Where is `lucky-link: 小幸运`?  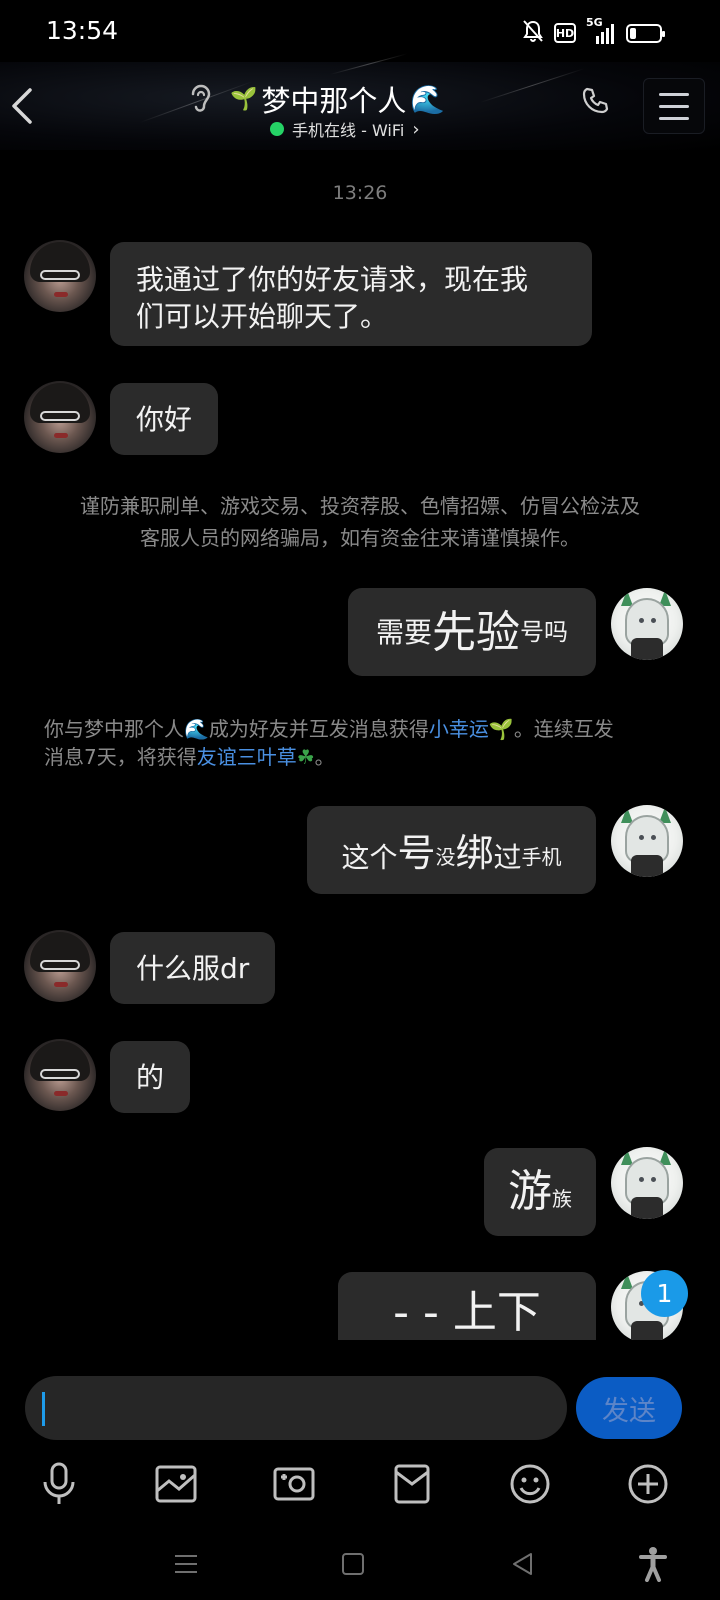
lucky-link: 小幸运 is located at coordinates (459, 729).